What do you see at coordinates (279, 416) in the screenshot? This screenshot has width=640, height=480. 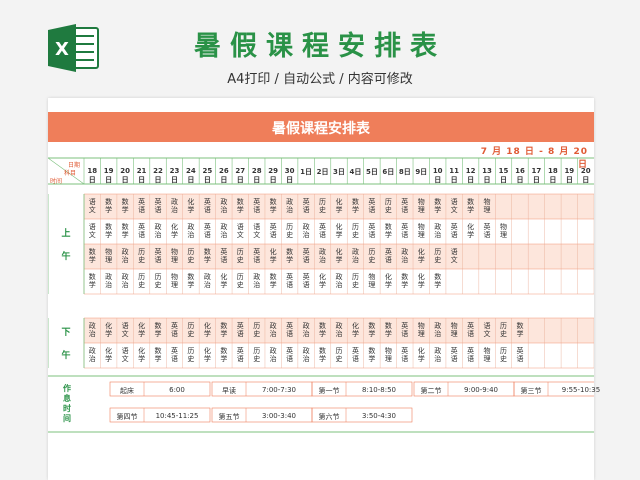 I see `rest-item-time: 3:00-3:40` at bounding box center [279, 416].